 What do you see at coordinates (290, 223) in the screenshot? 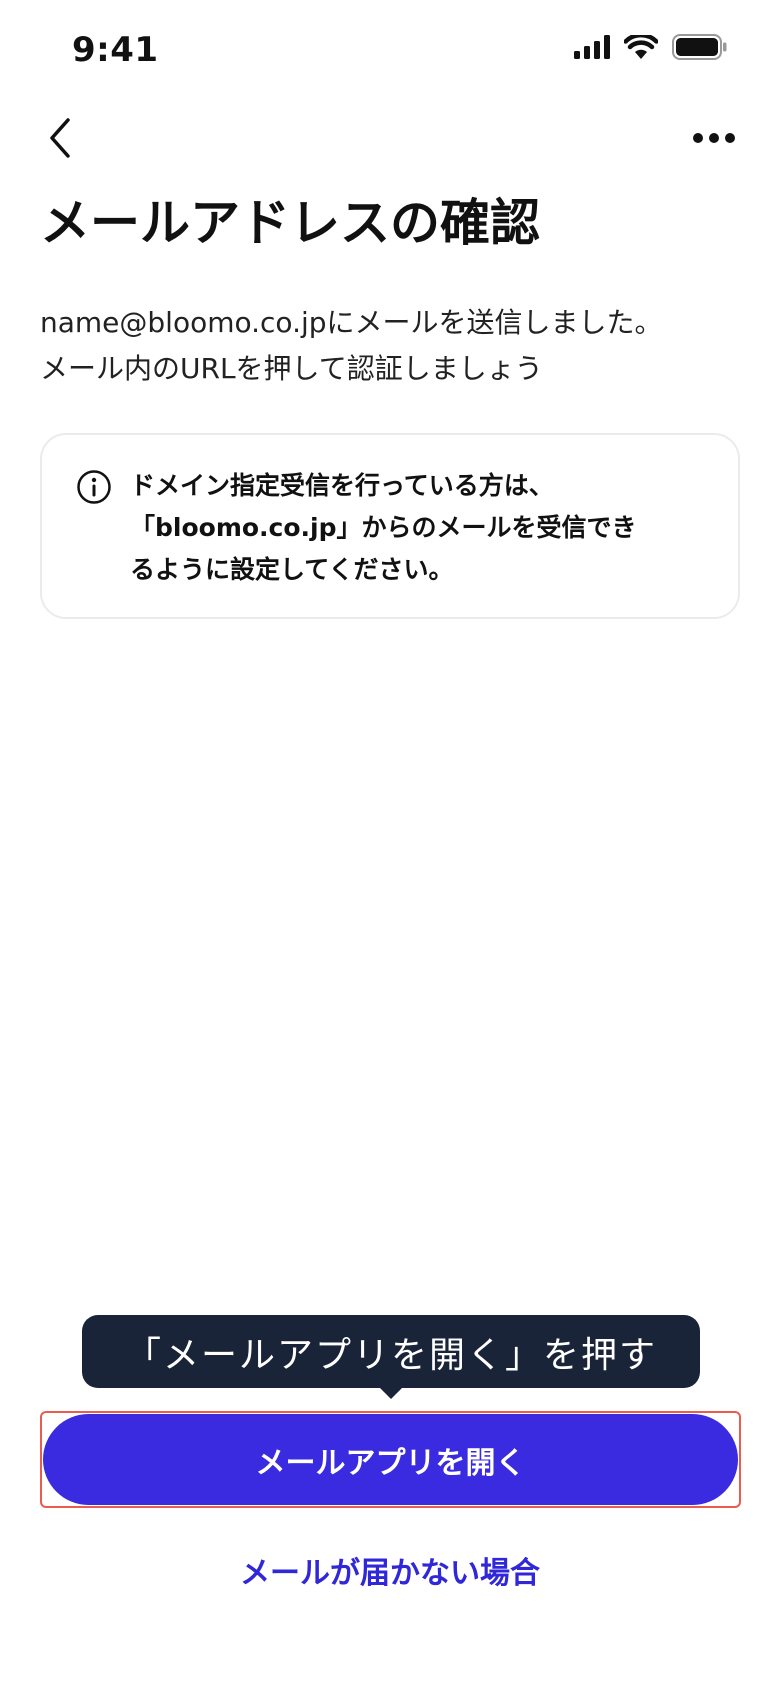
I see `page-title: メールアドレスの確認` at bounding box center [290, 223].